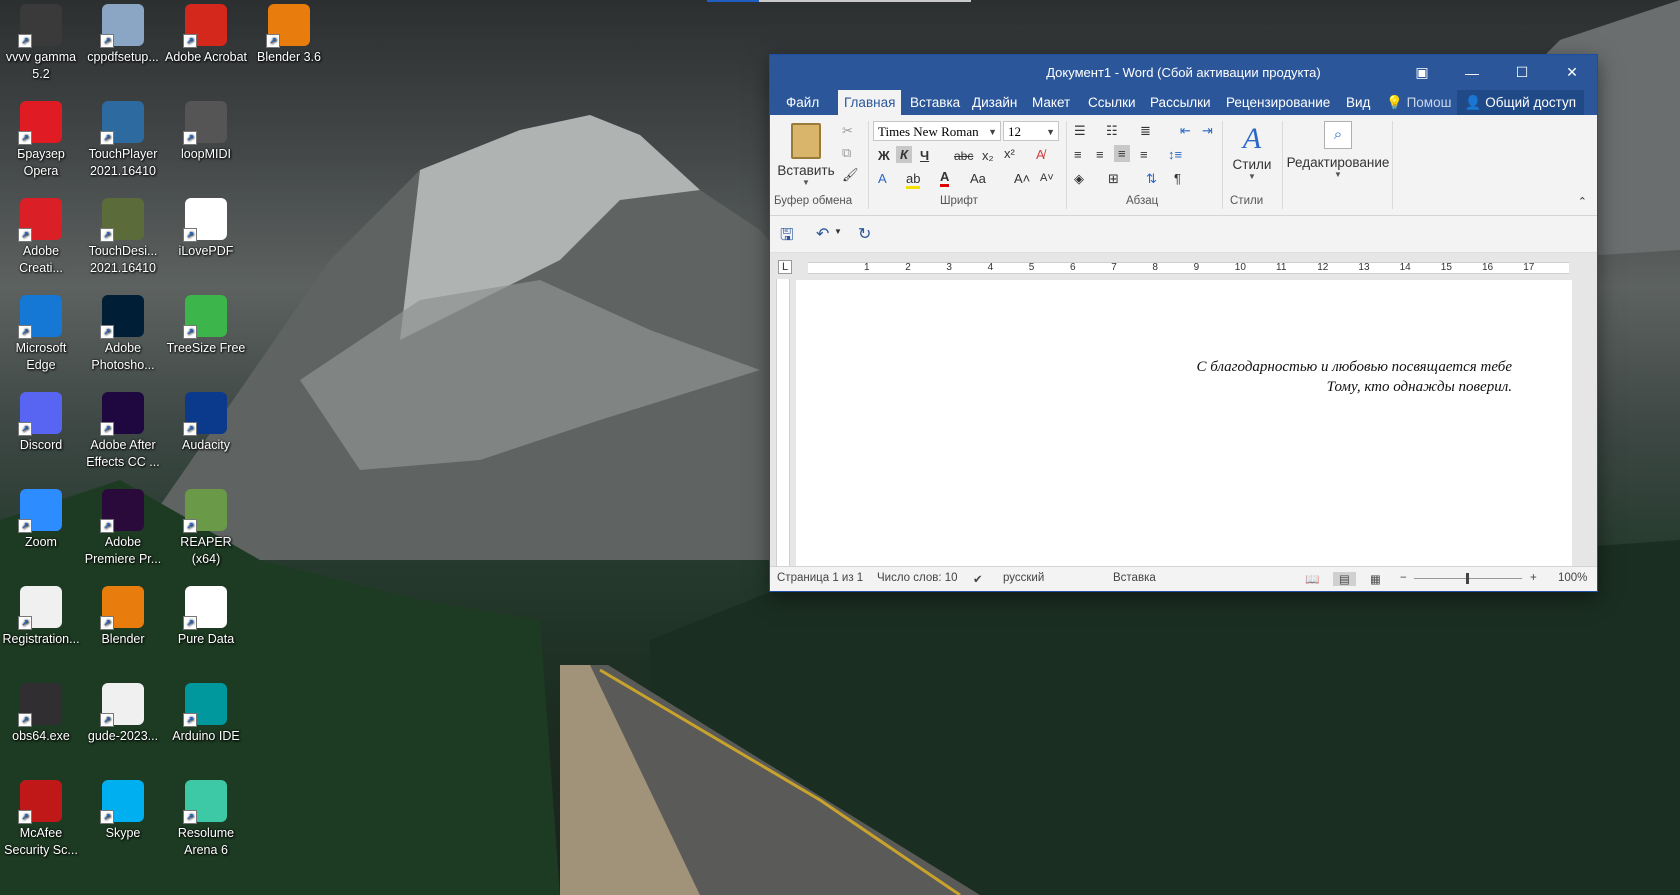 The image size is (1680, 895). I want to click on desktop-icon: ↗ vvvv gamma 5.2, so click(41, 41).